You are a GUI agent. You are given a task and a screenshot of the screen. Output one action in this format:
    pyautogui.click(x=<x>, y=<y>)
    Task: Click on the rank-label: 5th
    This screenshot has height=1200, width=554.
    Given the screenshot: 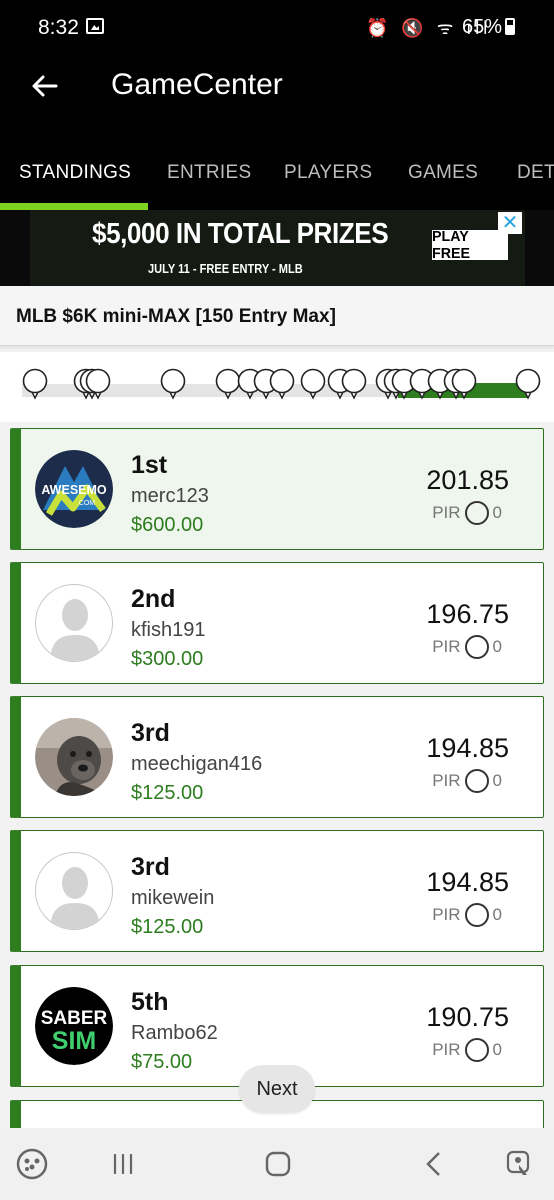 What is the action you would take?
    pyautogui.click(x=150, y=1002)
    